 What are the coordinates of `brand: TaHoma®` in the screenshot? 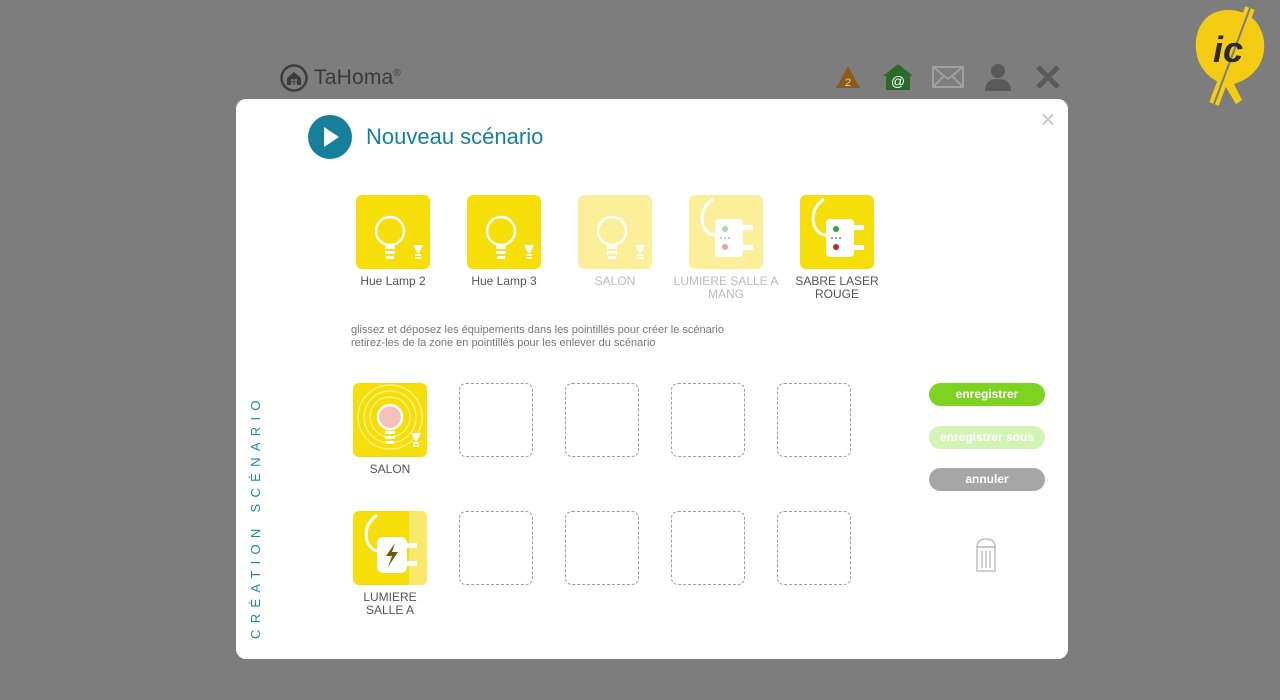 It's located at (340, 78).